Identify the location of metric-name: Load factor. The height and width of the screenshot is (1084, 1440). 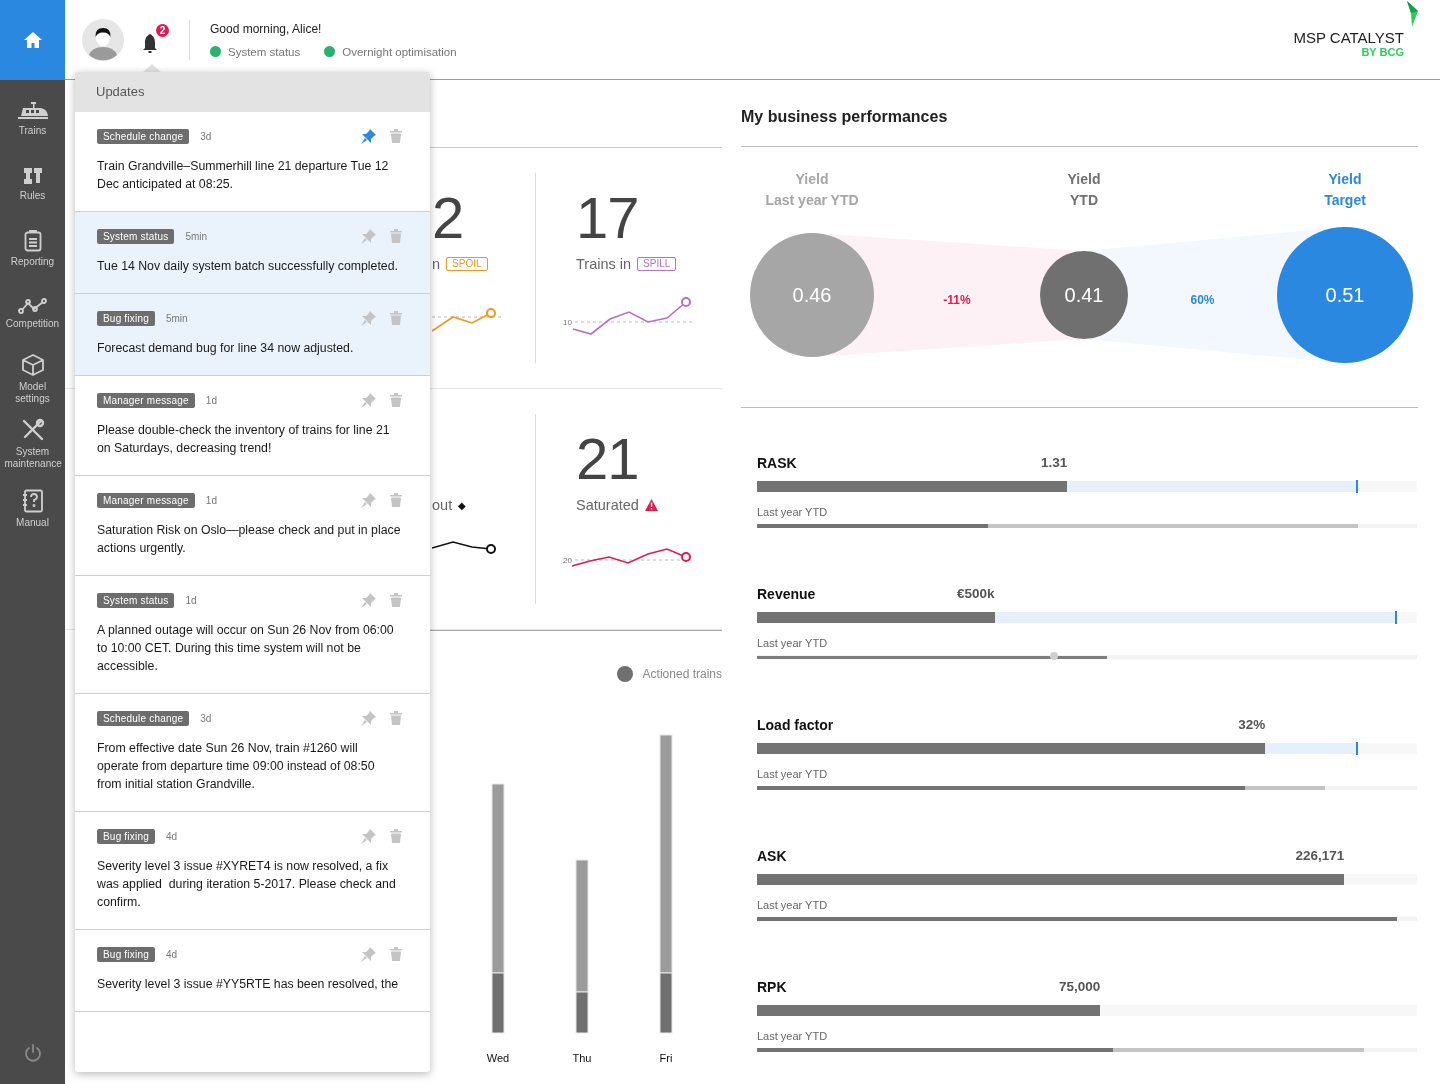
(795, 726).